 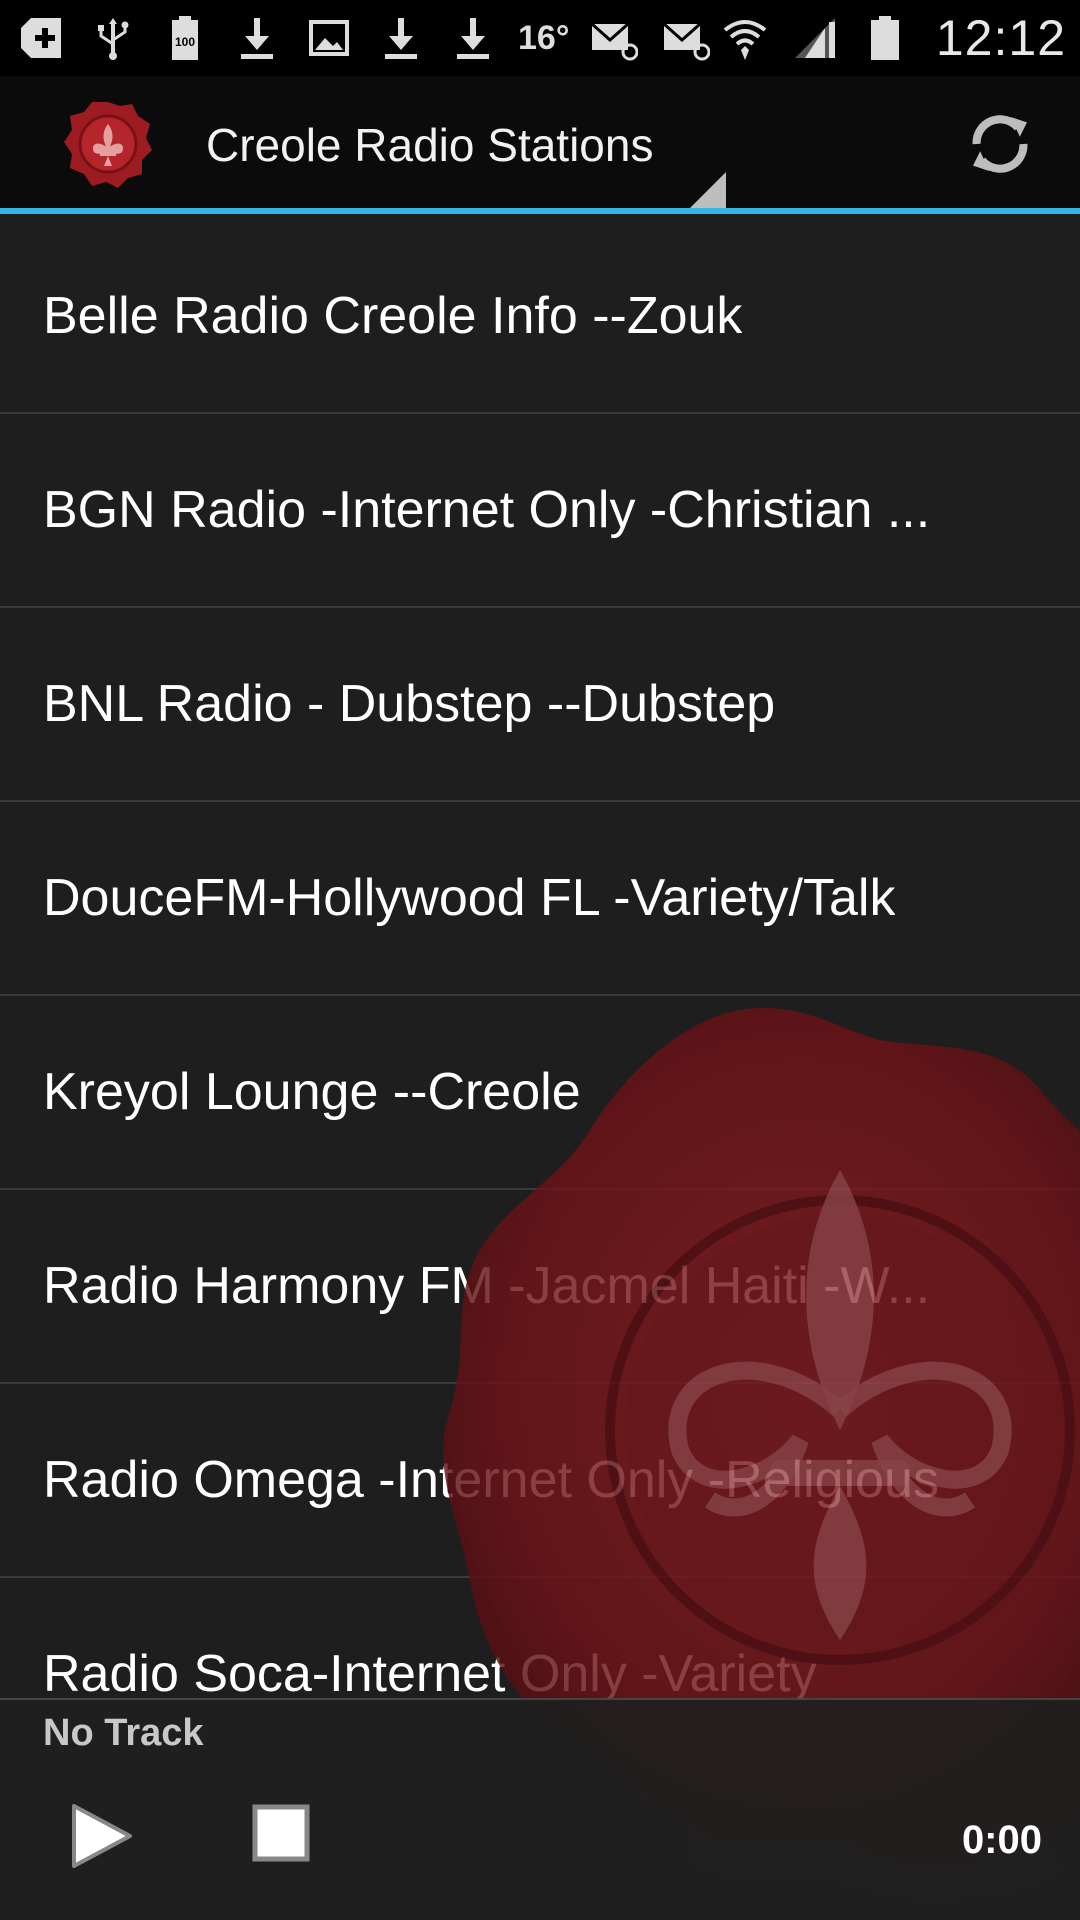 What do you see at coordinates (430, 145) in the screenshot?
I see `app-title: Creole Radio Stations` at bounding box center [430, 145].